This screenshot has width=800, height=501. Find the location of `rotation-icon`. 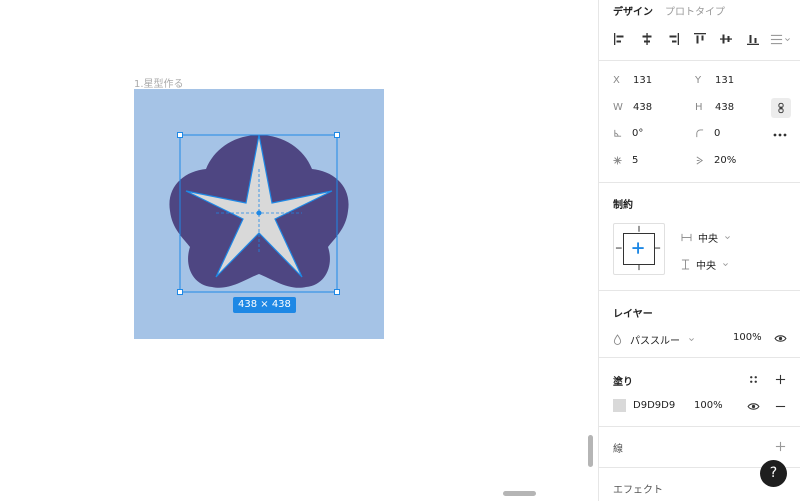

rotation-icon is located at coordinates (618, 133).